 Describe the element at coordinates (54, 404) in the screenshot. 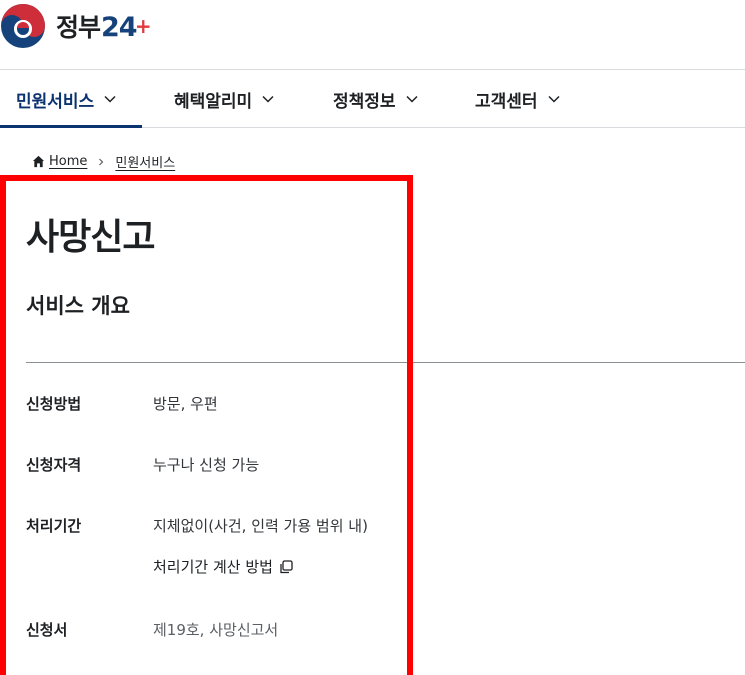

I see `method-label: 신청방법` at that location.